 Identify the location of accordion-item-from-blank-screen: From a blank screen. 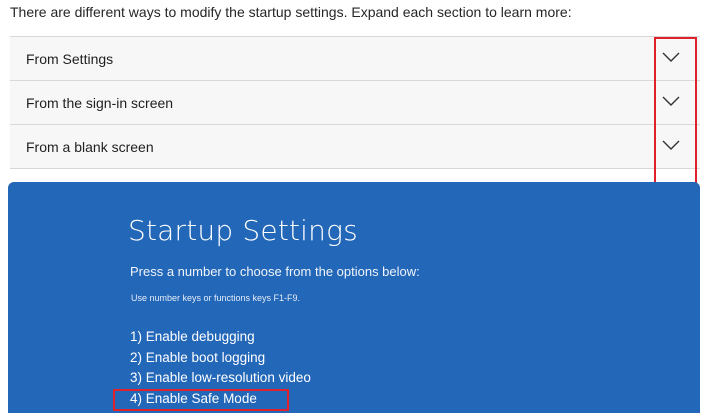
(355, 146).